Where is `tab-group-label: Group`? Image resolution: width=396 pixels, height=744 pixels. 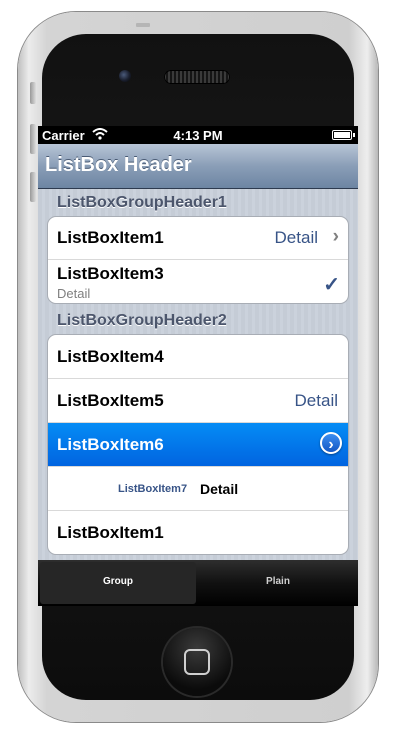
tab-group-label: Group is located at coordinates (118, 581).